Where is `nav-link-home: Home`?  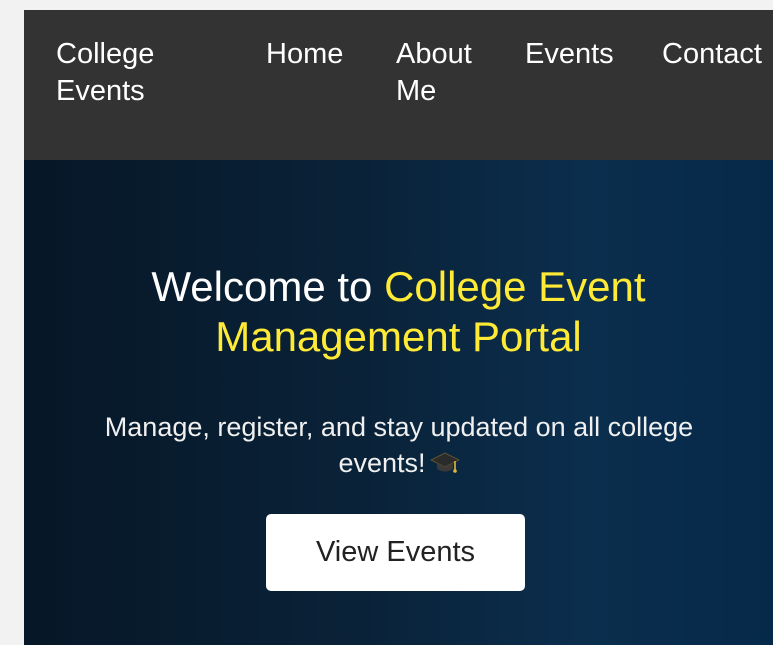
nav-link-home: Home is located at coordinates (304, 54).